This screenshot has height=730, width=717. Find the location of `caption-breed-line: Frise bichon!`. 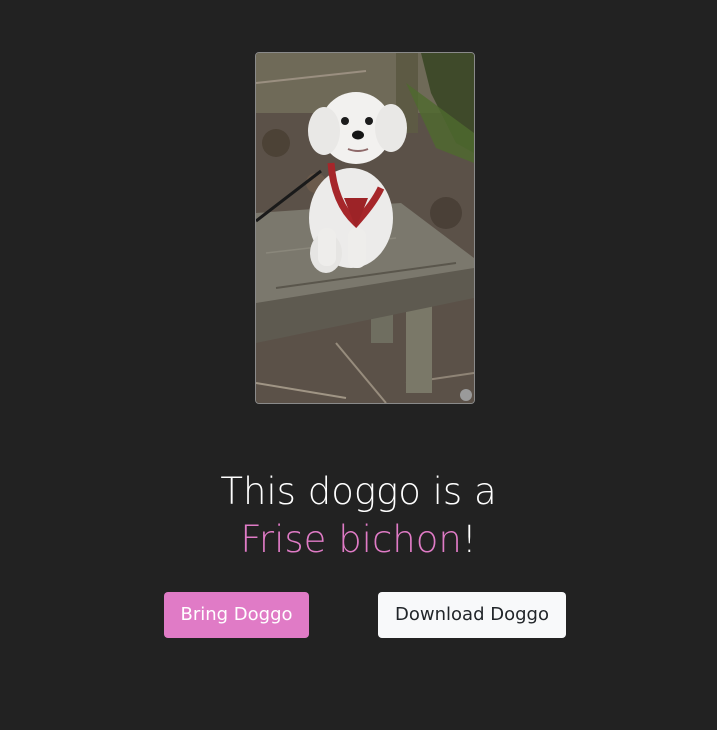

caption-breed-line: Frise bichon! is located at coordinates (358, 540).